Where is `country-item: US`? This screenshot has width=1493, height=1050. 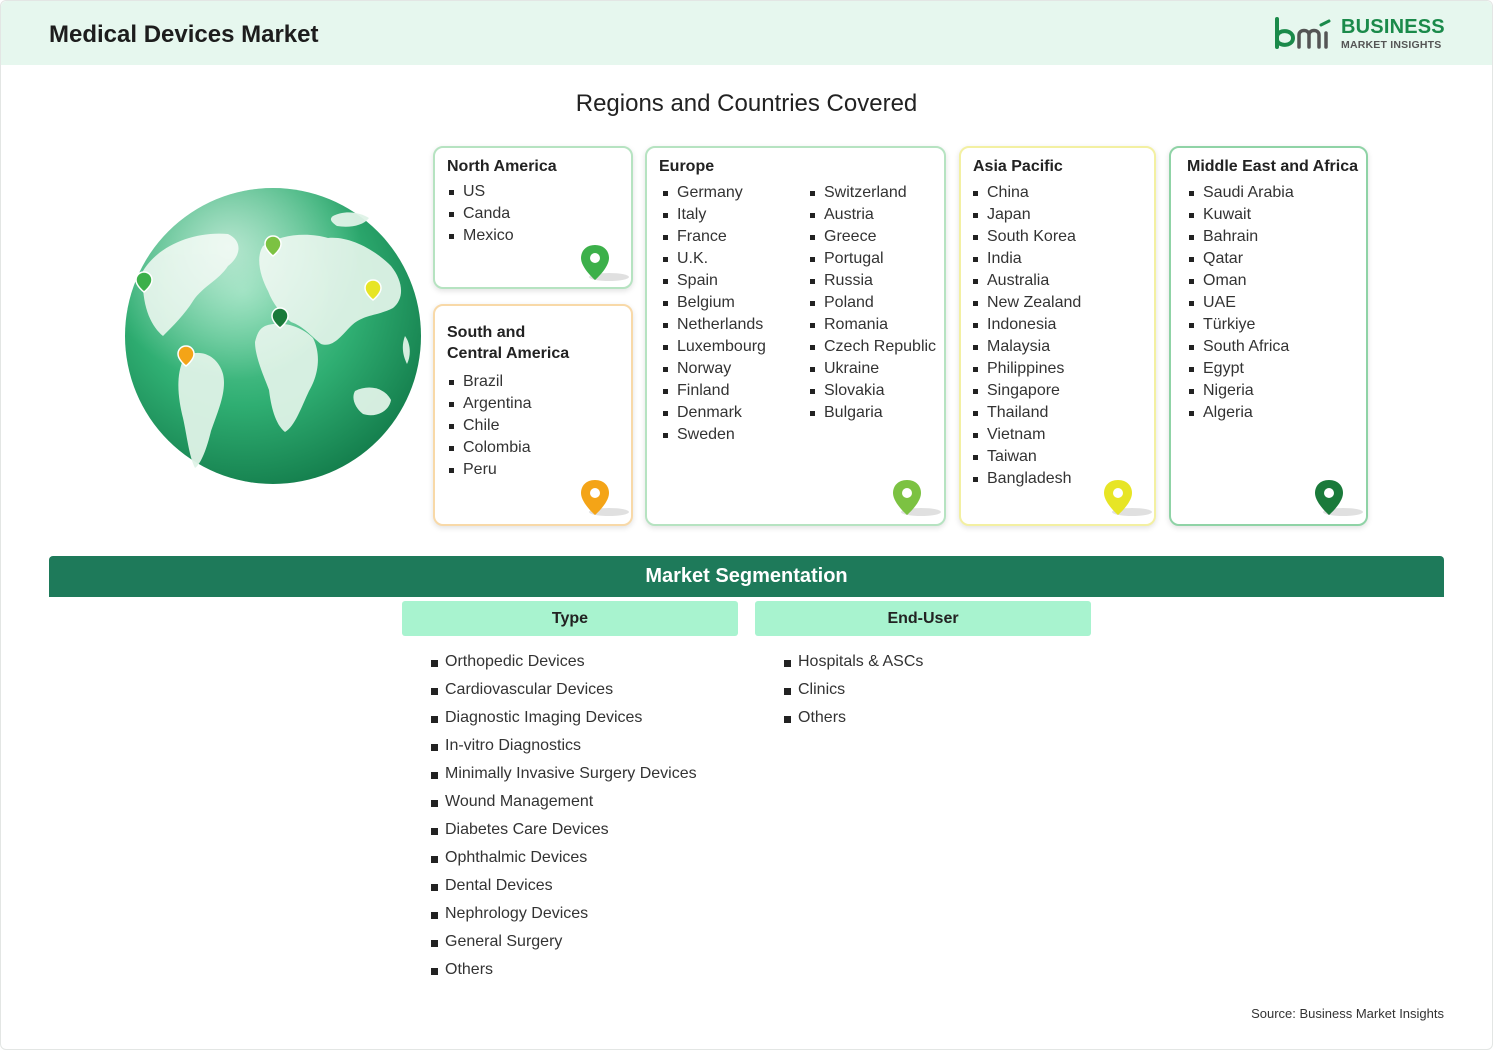 country-item: US is located at coordinates (480, 192).